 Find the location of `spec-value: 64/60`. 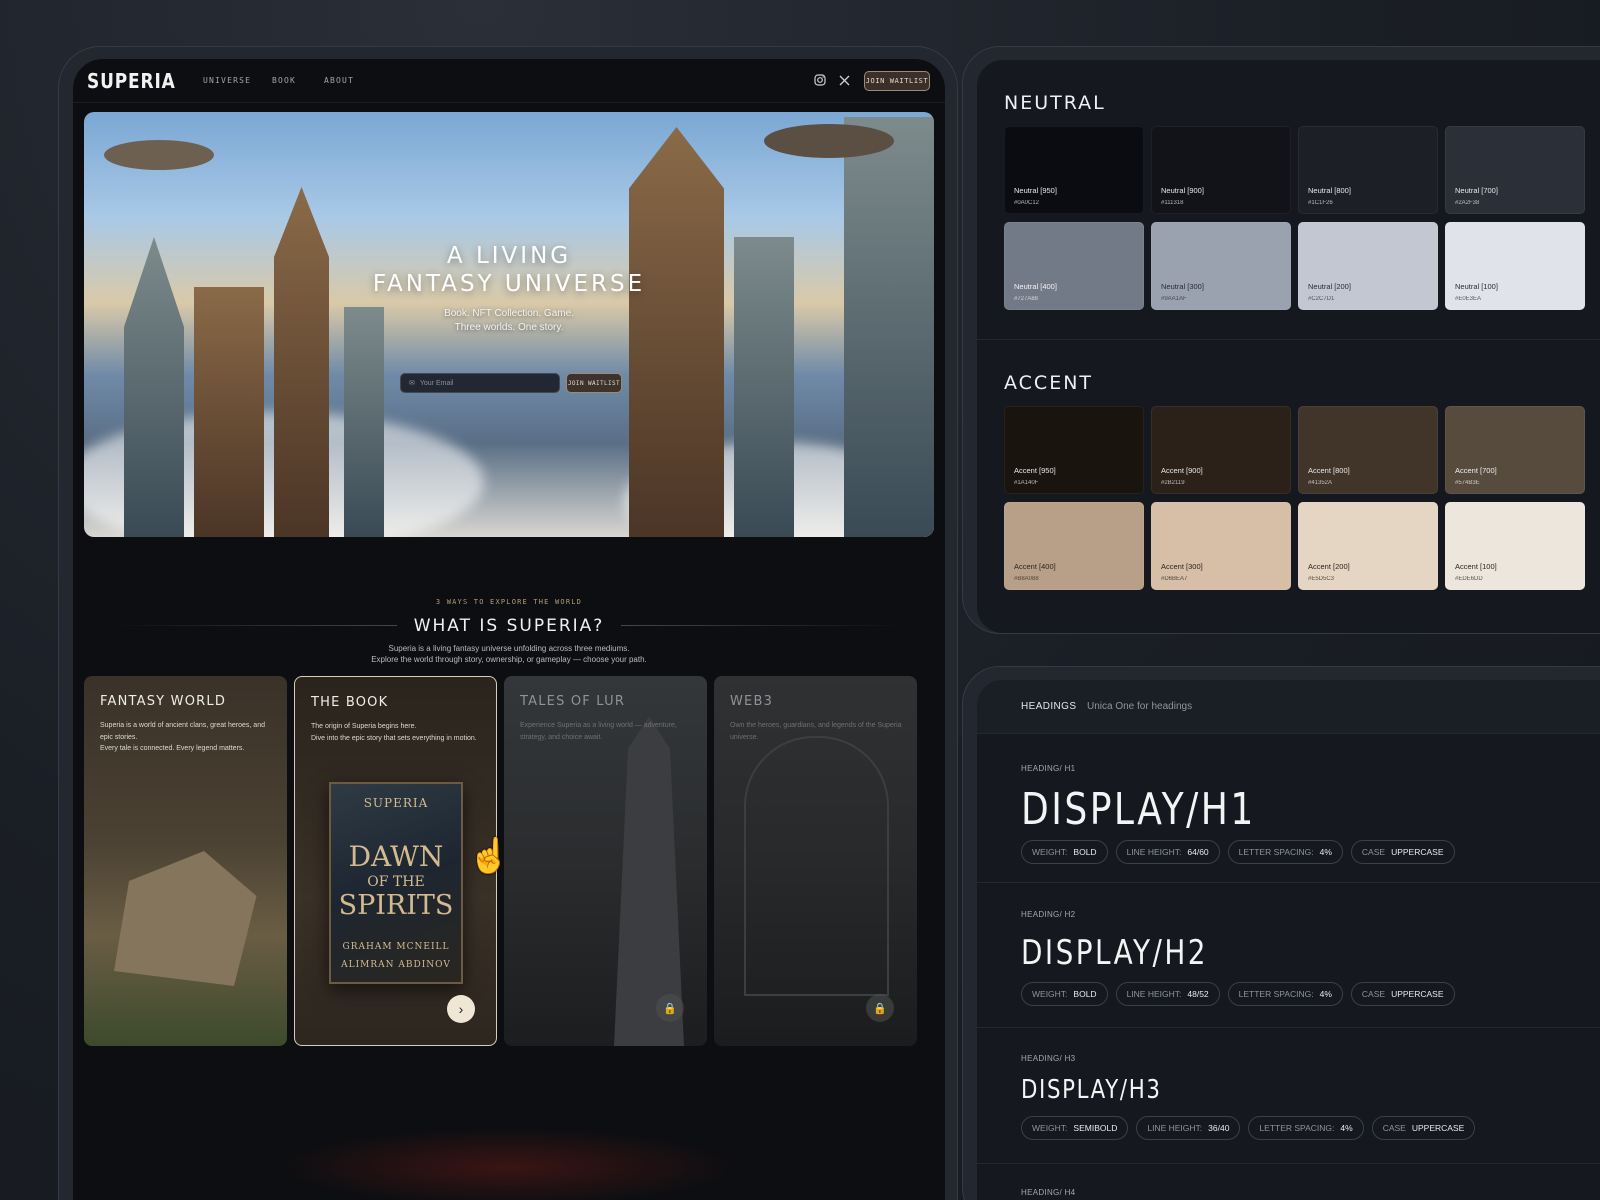

spec-value: 64/60 is located at coordinates (1198, 852).